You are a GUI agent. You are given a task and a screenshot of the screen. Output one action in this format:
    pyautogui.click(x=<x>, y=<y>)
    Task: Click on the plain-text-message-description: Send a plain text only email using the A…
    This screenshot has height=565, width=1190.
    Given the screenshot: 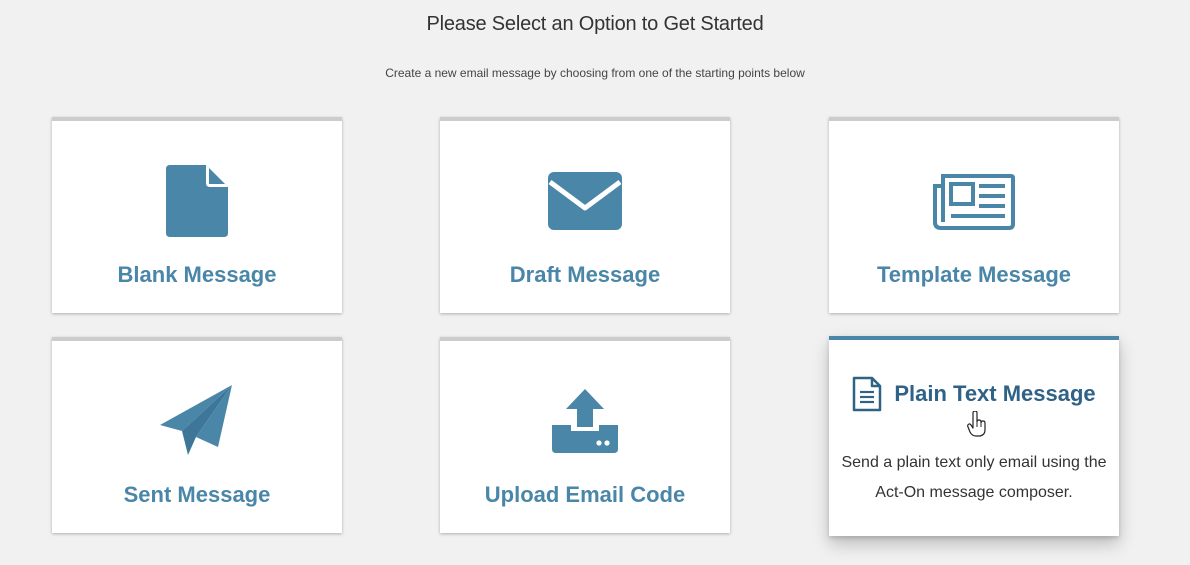 What is the action you would take?
    pyautogui.click(x=974, y=477)
    